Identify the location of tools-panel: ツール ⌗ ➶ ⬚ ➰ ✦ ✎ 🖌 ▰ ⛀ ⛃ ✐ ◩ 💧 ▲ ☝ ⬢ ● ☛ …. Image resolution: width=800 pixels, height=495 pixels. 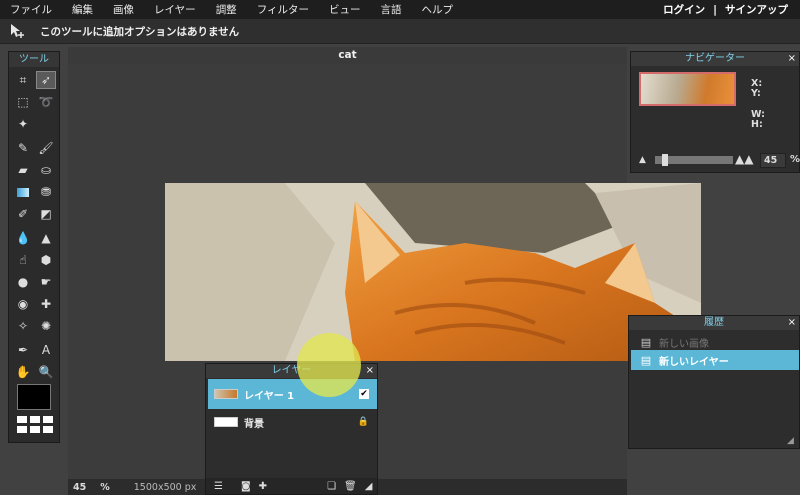
(34, 247).